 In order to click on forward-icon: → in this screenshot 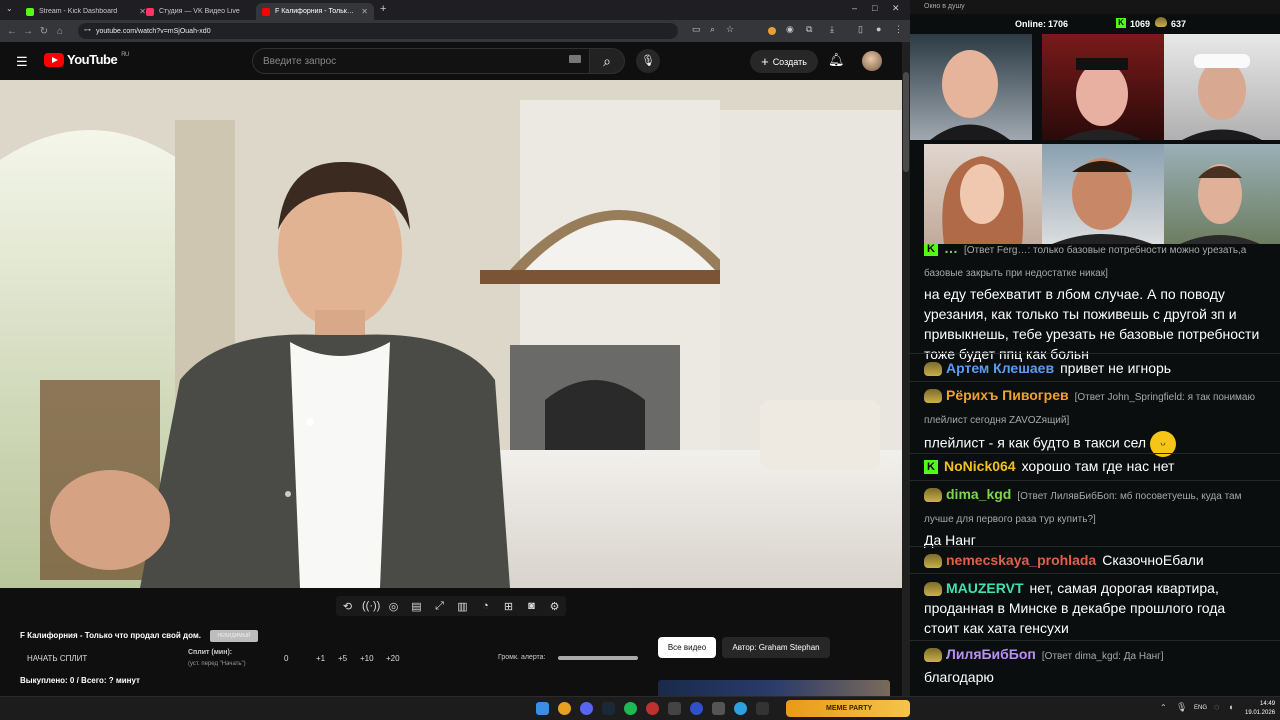, I will do `click(28, 31)`.